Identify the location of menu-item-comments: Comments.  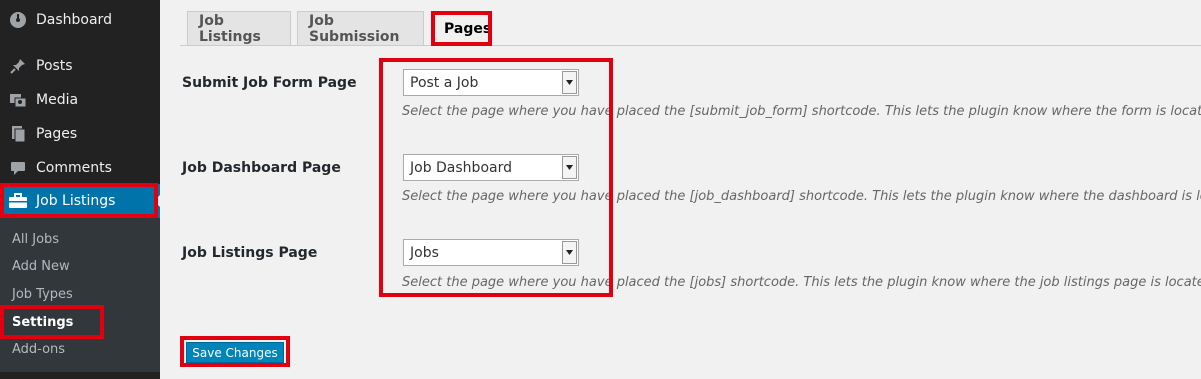
(80, 168).